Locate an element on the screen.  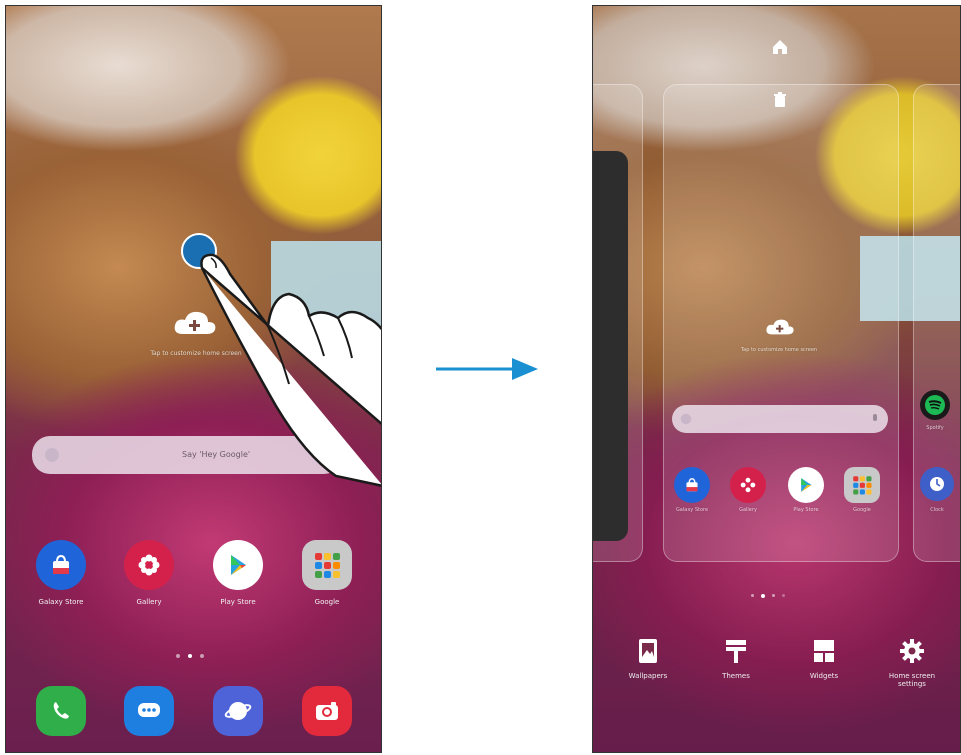
flower-icon is located at coordinates (748, 485).